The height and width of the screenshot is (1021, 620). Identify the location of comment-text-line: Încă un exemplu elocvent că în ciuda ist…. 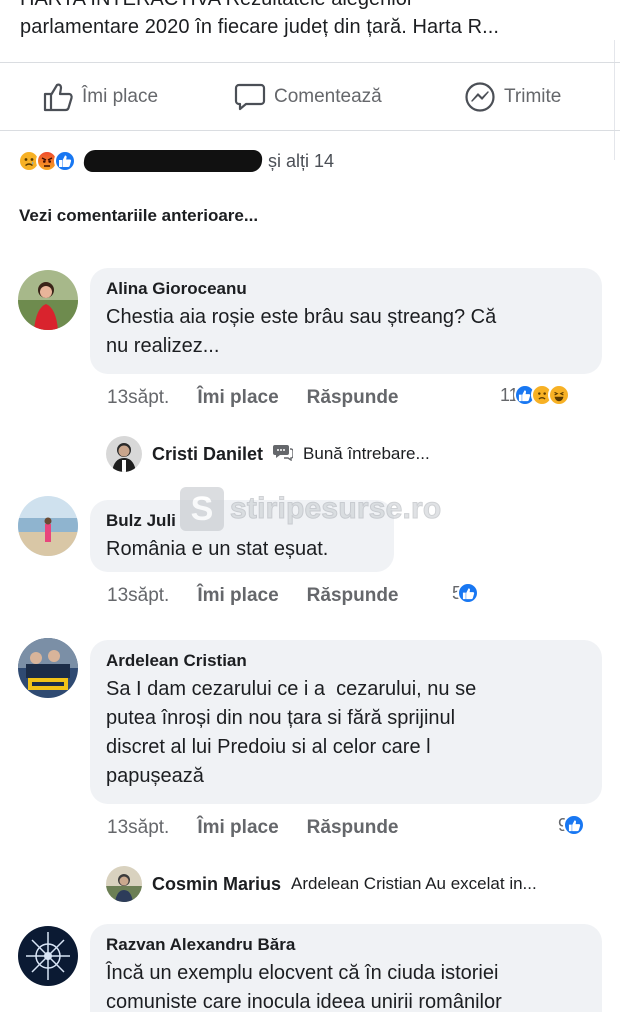
(302, 973).